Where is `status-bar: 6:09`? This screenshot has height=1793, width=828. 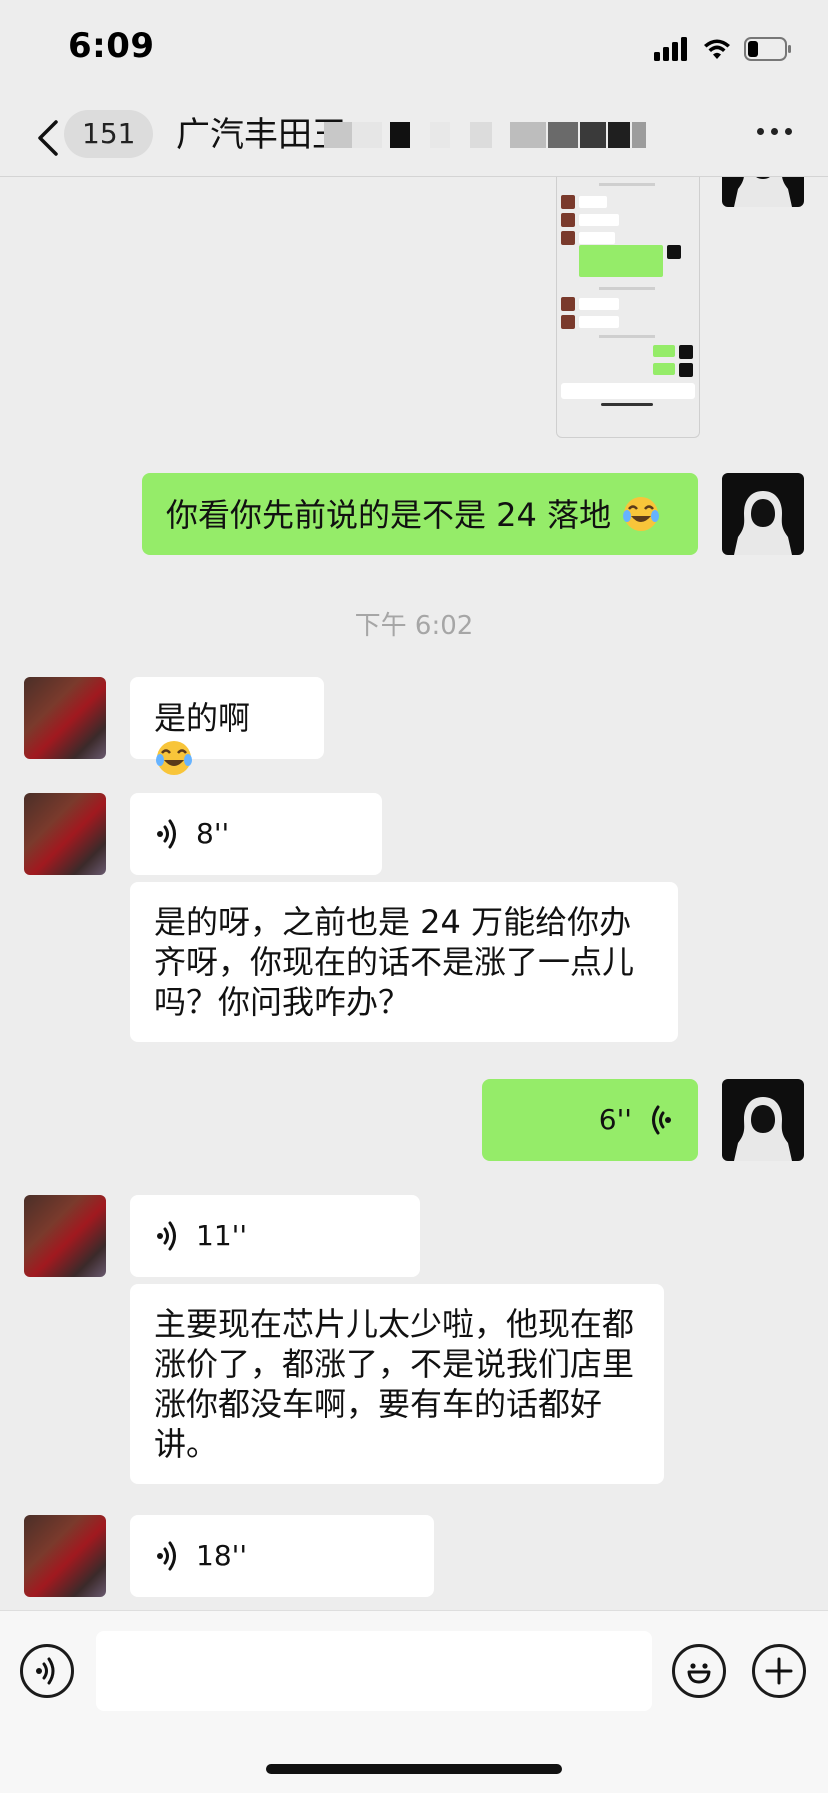 status-bar: 6:09 is located at coordinates (414, 50).